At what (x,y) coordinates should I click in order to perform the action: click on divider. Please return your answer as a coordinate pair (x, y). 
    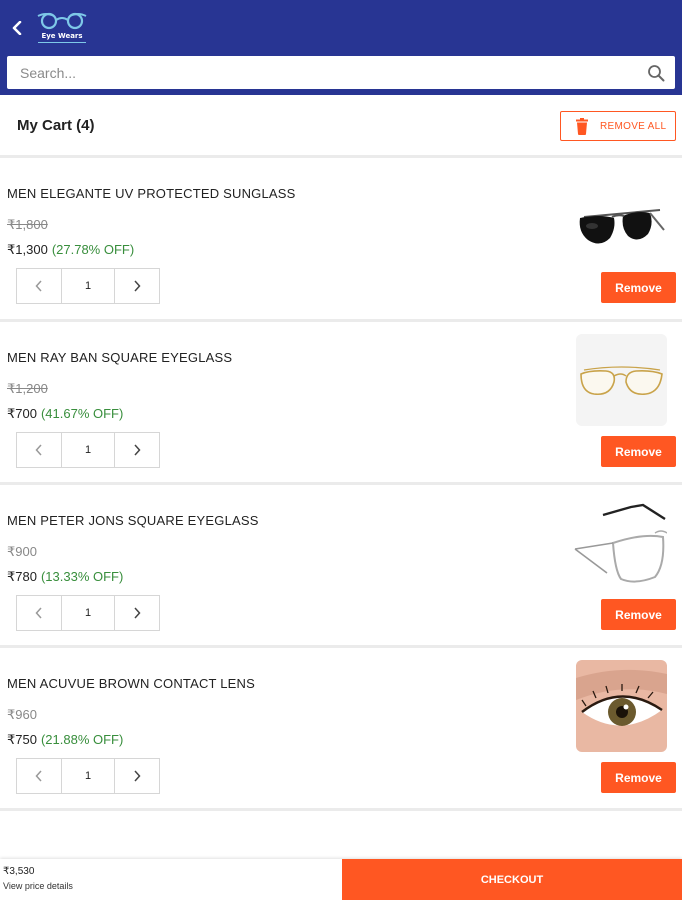
    Looking at the image, I should click on (341, 809).